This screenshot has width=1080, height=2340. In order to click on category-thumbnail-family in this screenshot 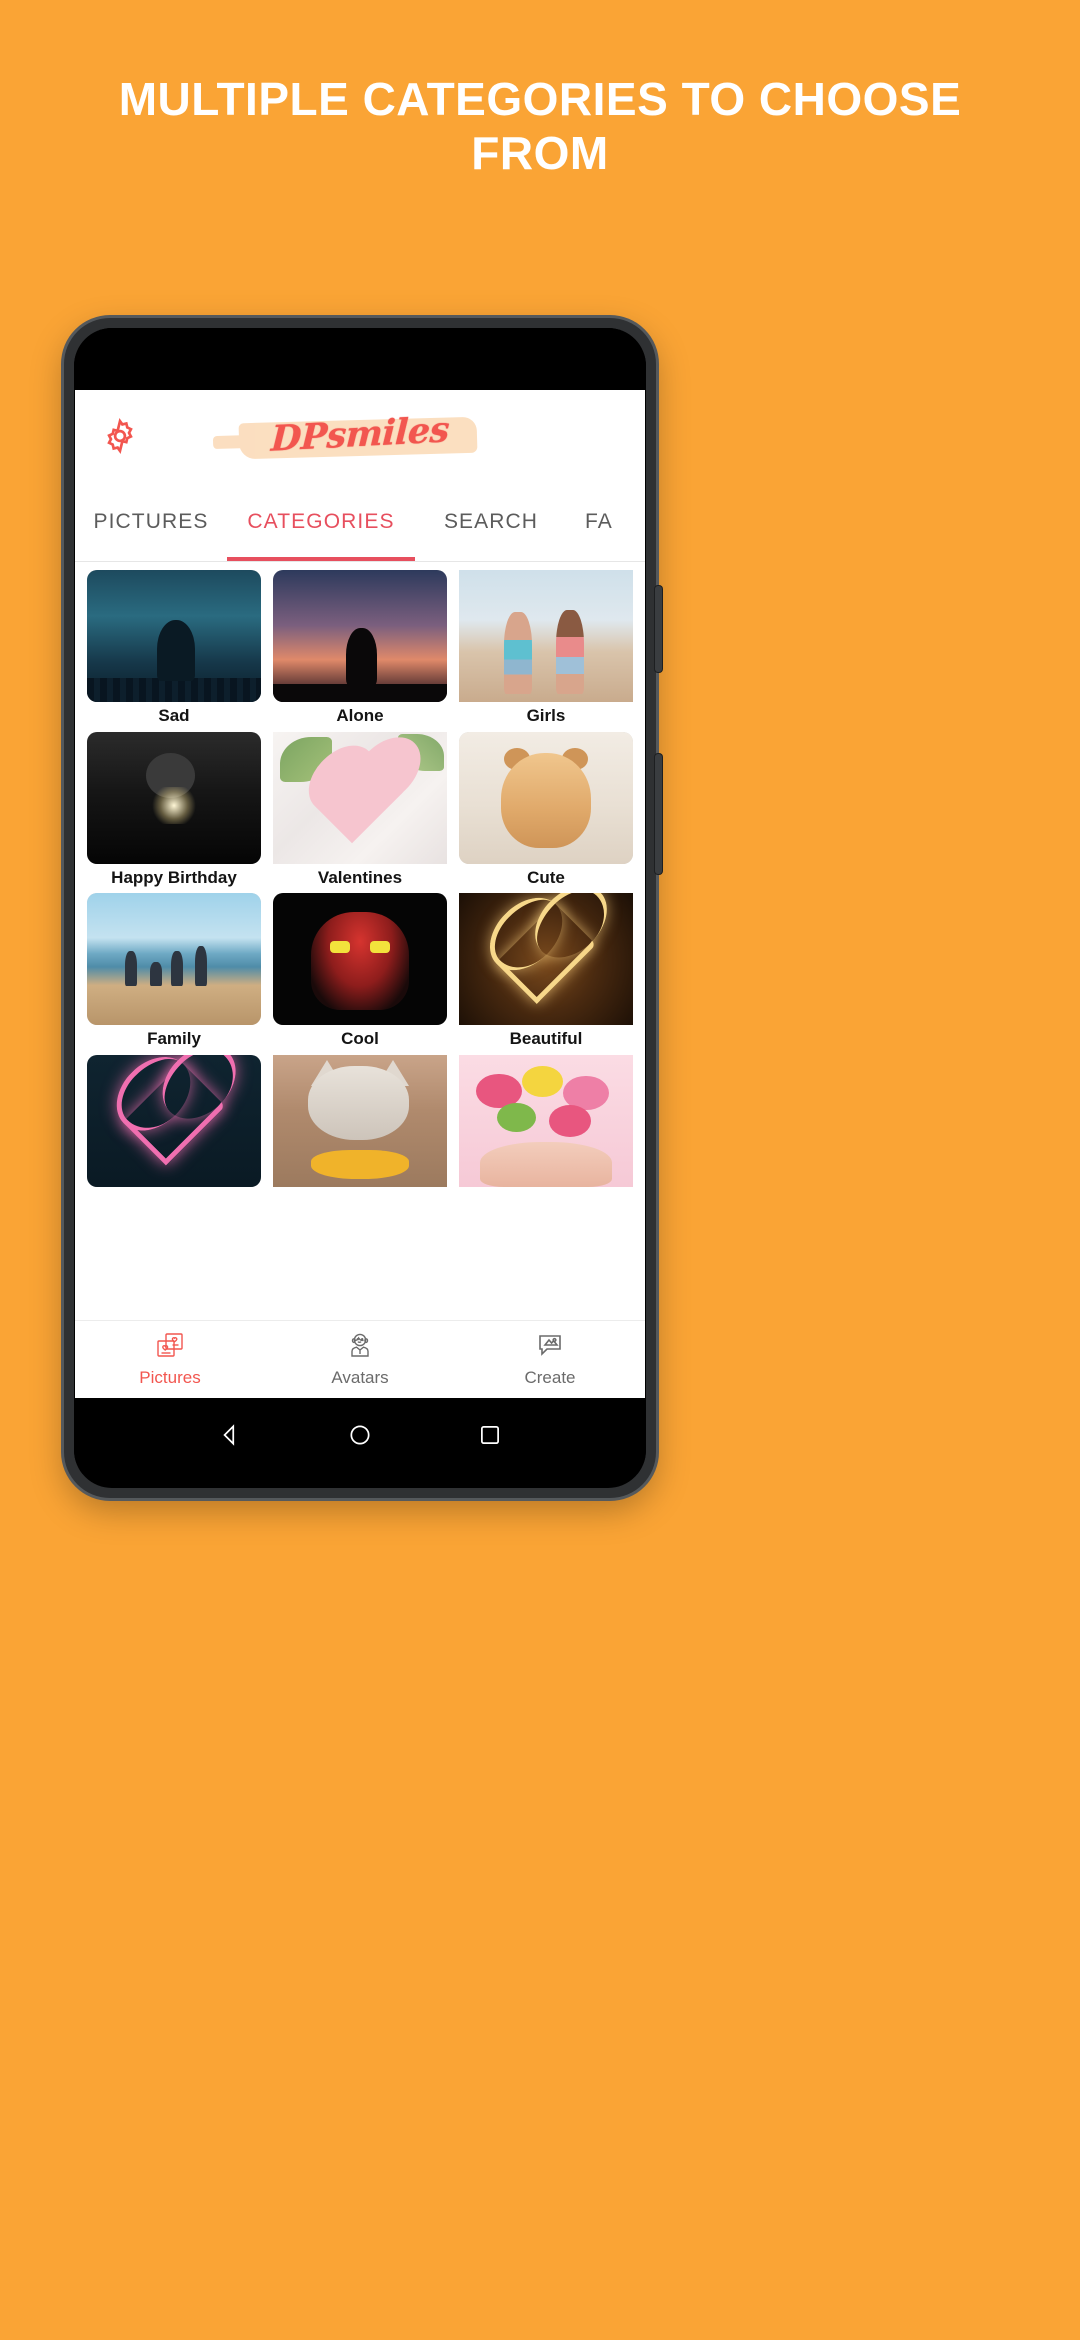, I will do `click(174, 959)`.